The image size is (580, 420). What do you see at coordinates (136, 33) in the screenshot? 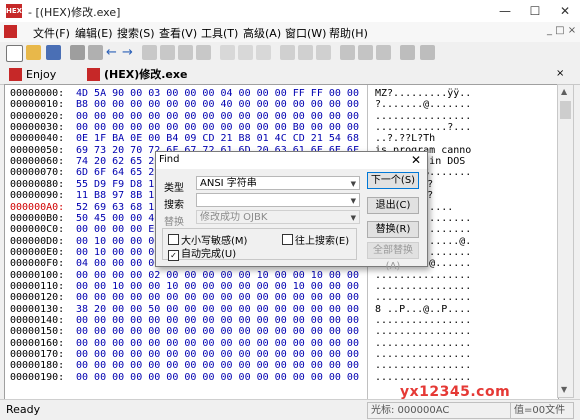
I see `menu-search: 搜索(S)` at bounding box center [136, 33].